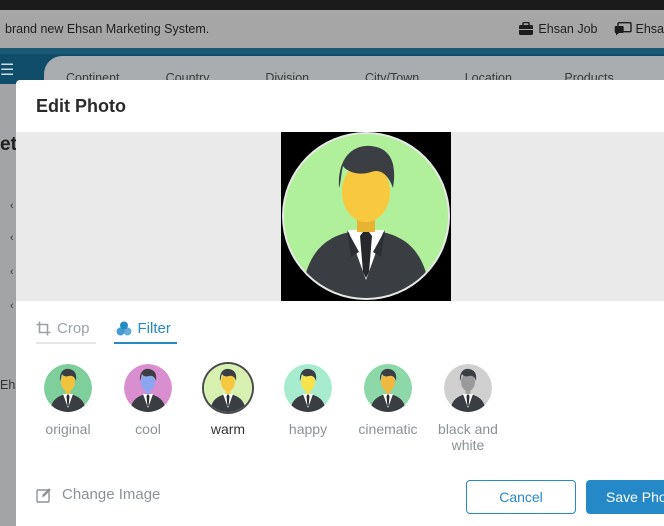 The height and width of the screenshot is (526, 664). I want to click on top-links: Ehsan Job Ehsa, so click(591, 29).